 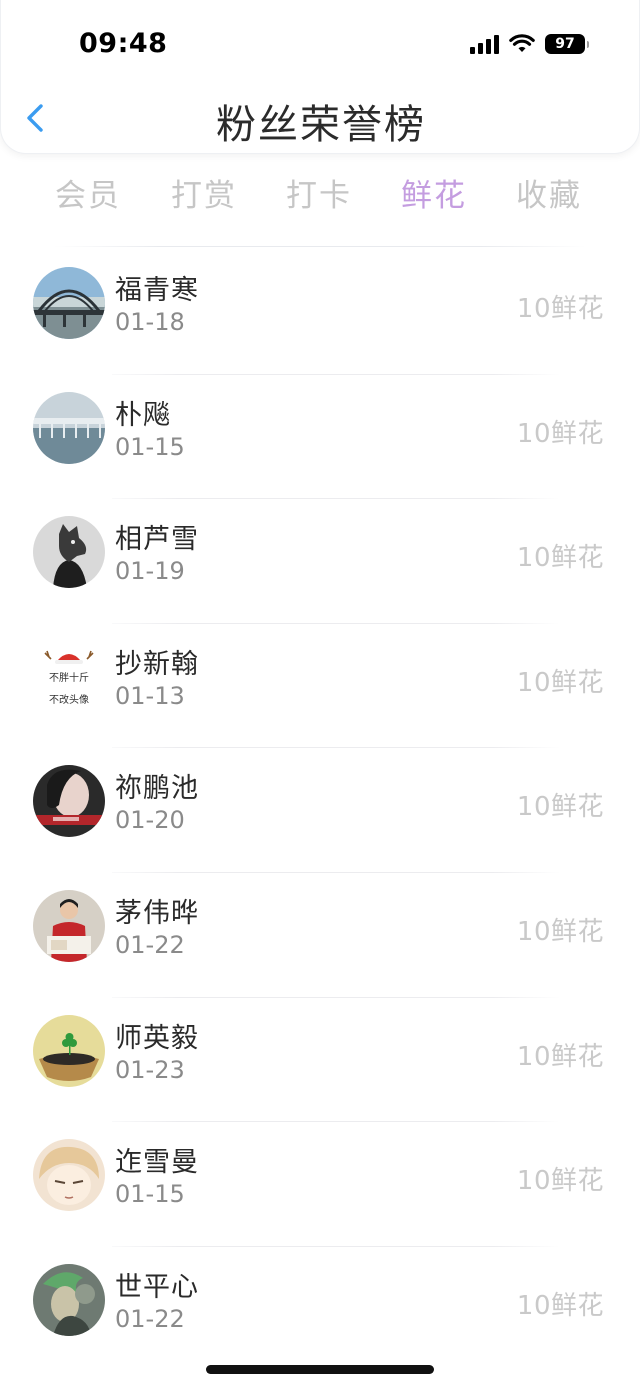 What do you see at coordinates (319, 192) in the screenshot?
I see `tab-checkin: 打卡` at bounding box center [319, 192].